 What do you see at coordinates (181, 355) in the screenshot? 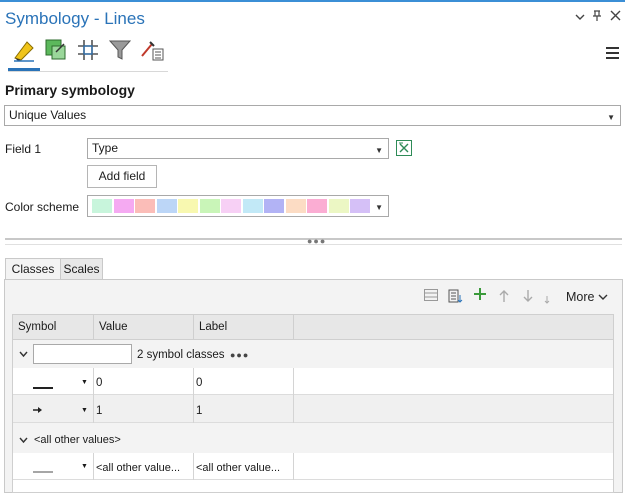
I see `group-count: 2 symbol classes` at bounding box center [181, 355].